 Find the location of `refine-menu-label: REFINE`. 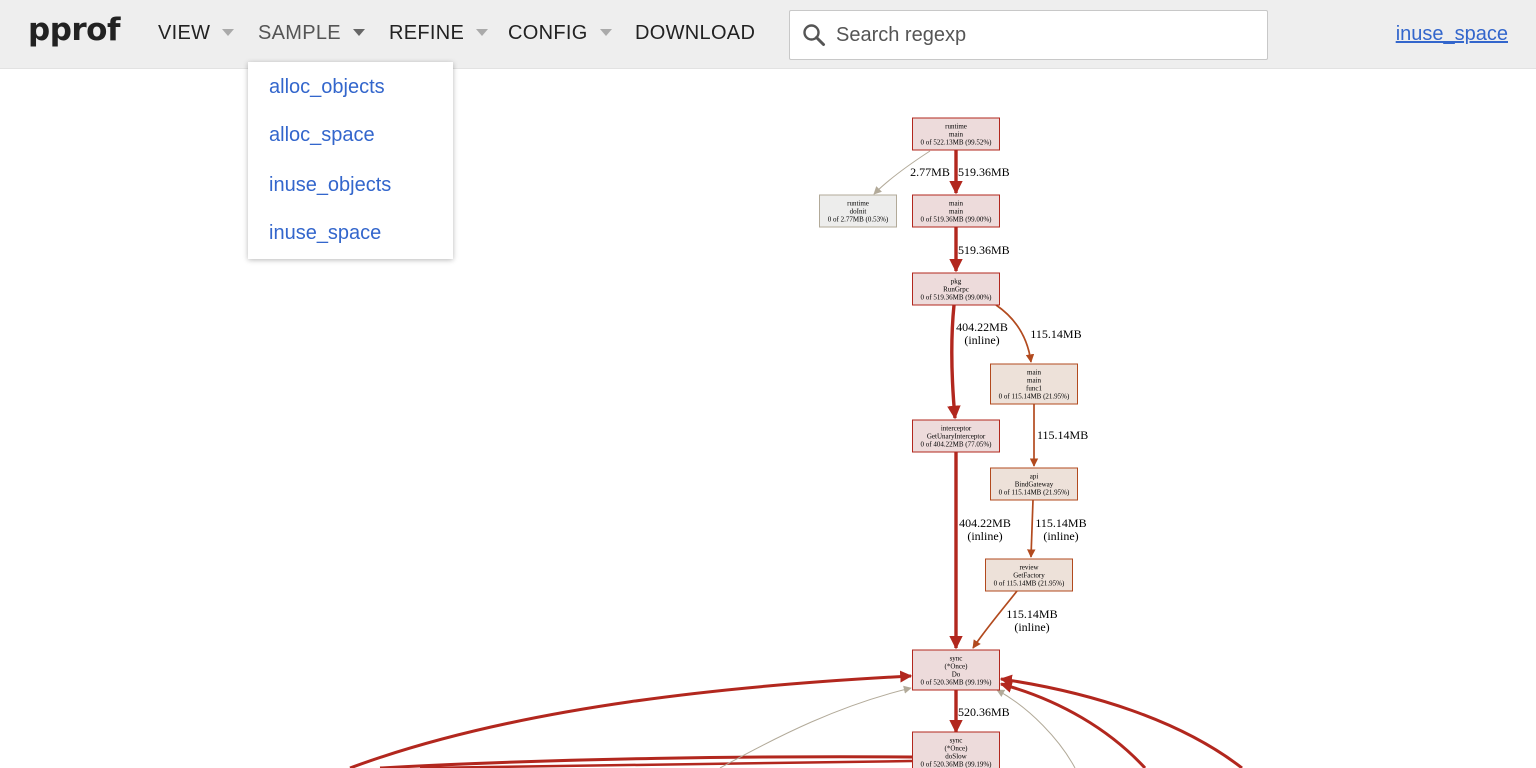

refine-menu-label: REFINE is located at coordinates (427, 33).